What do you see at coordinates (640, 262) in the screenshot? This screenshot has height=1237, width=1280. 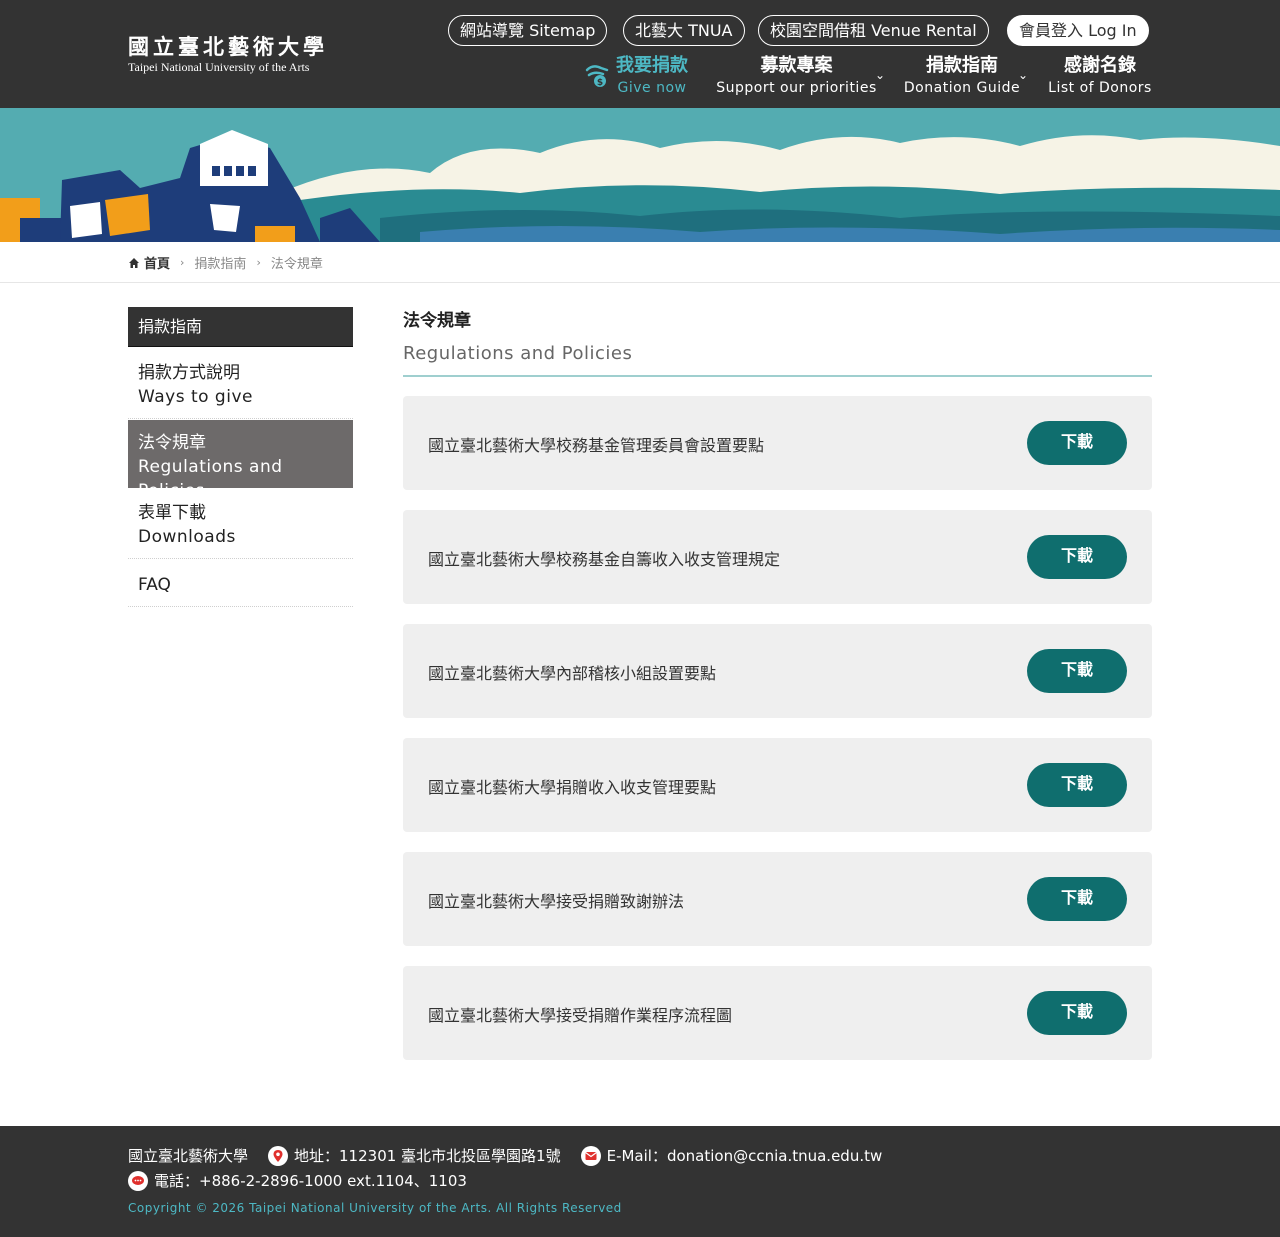 I see `breadcrumb: 首頁 › 捐款指南 › 法令規章` at bounding box center [640, 262].